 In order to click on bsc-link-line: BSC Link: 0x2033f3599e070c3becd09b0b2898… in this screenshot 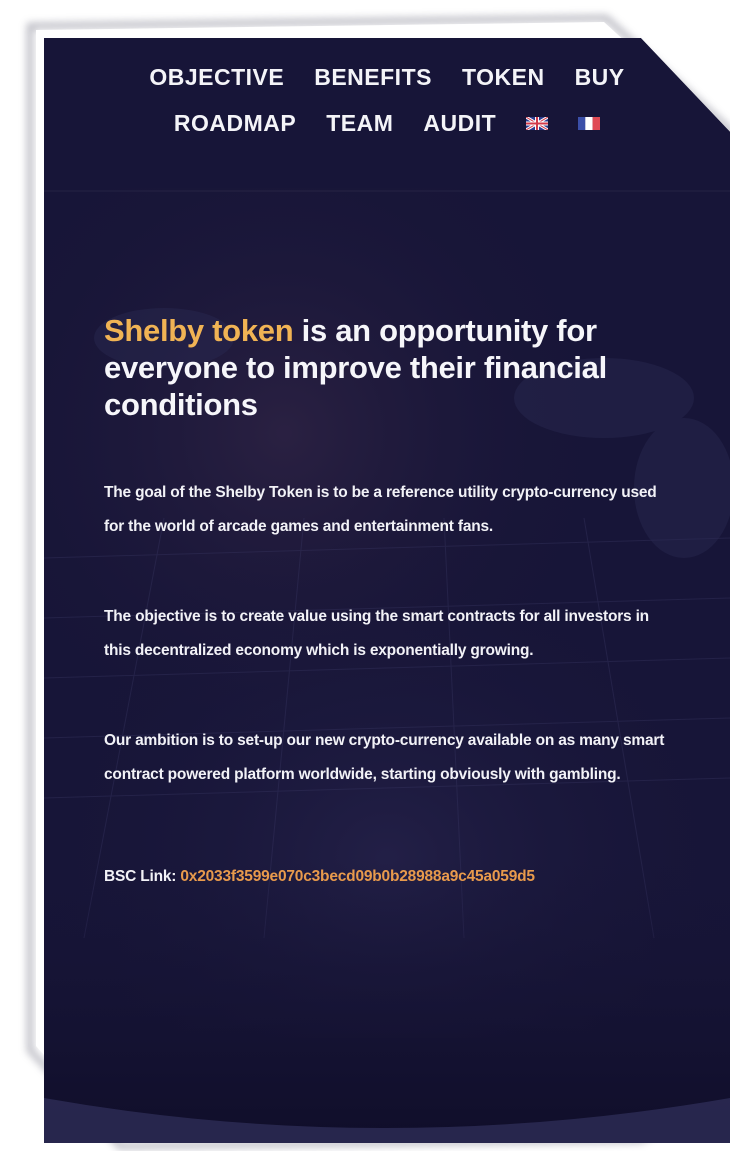, I will do `click(404, 877)`.